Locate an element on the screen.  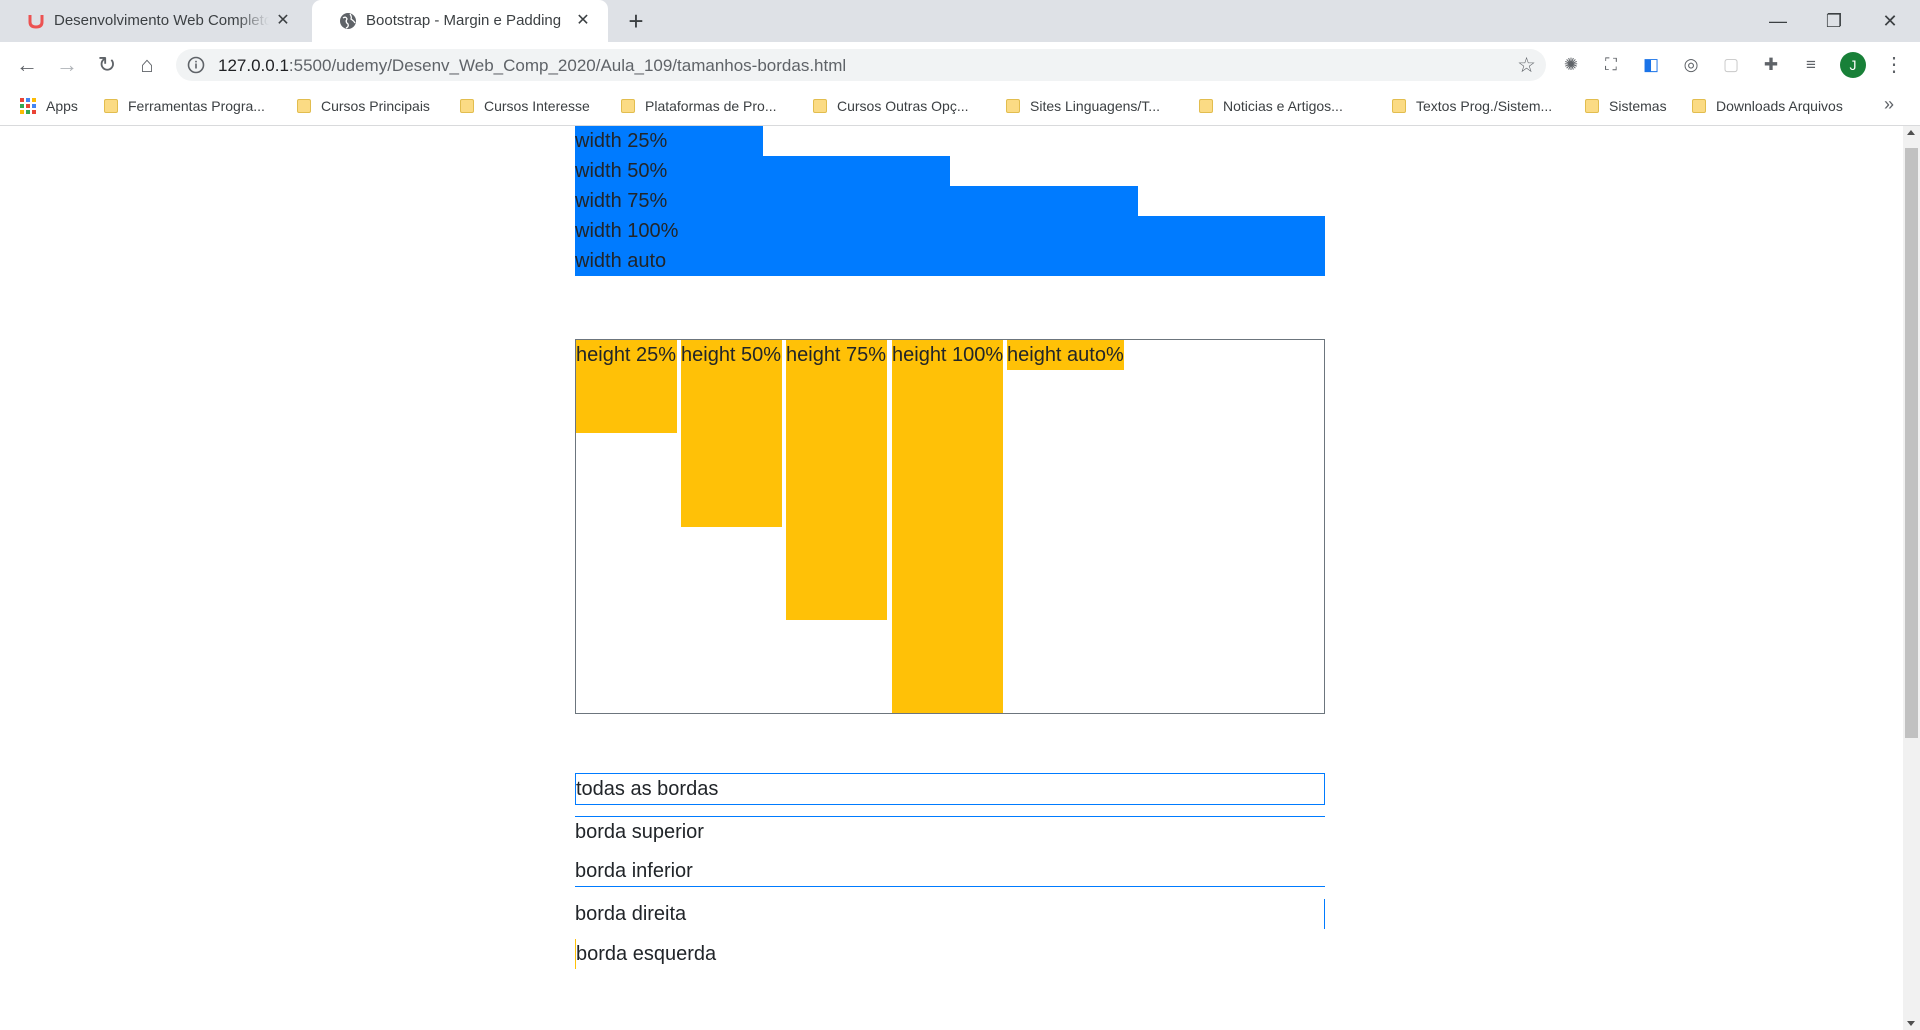
globe-icon is located at coordinates (348, 21).